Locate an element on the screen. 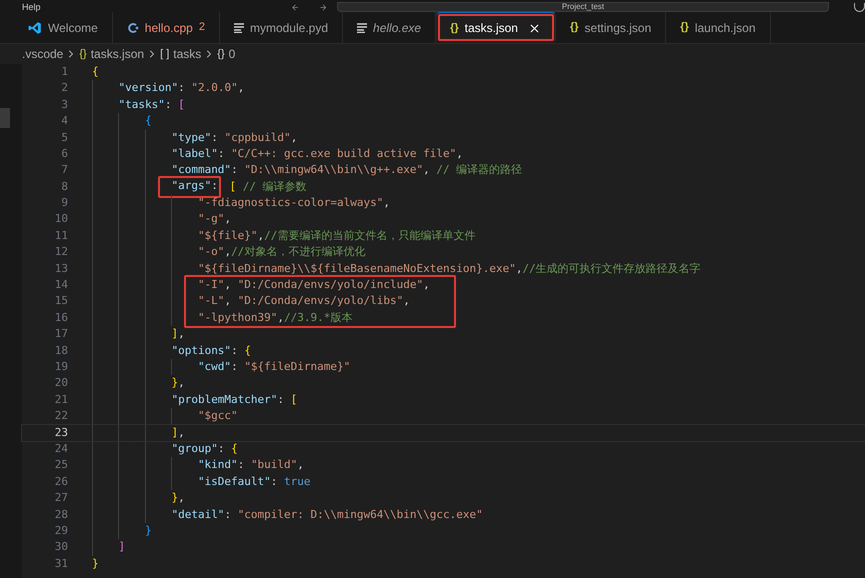  code-line: "command": "D:\\mingw64\\bin\\g++.exe", // 编译器的路径 is located at coordinates (346, 170).